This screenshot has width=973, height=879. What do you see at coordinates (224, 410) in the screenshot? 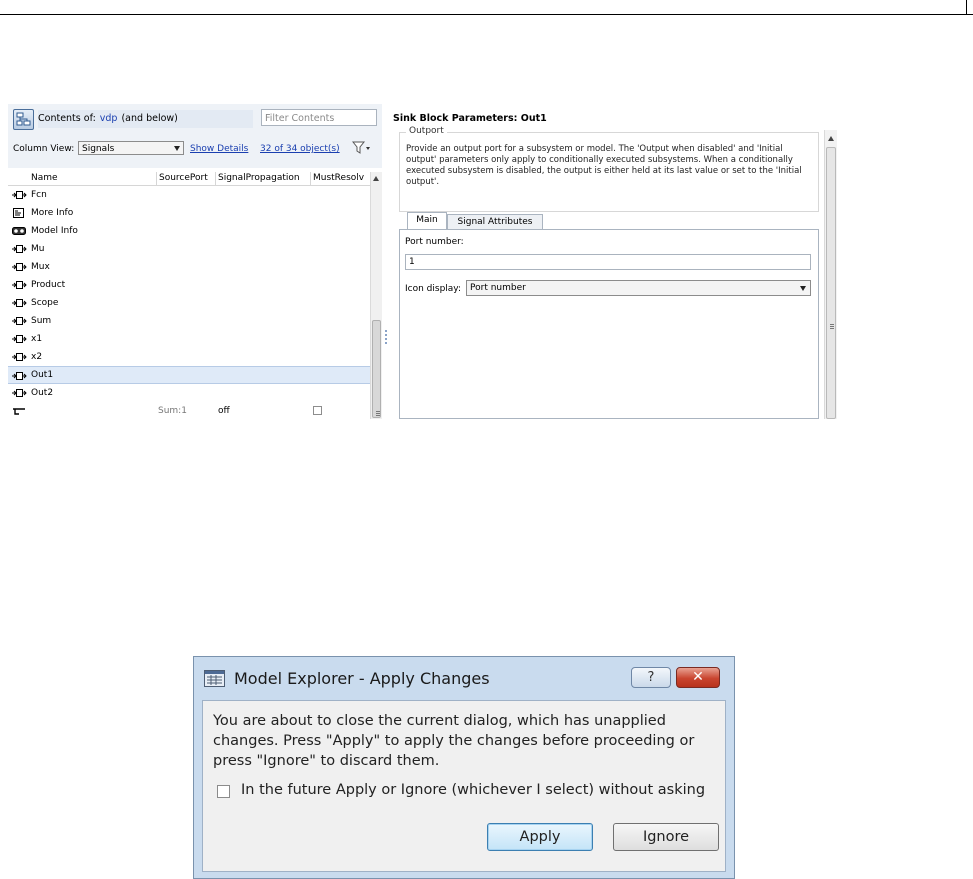
I see `signal-propagation-value: off` at bounding box center [224, 410].